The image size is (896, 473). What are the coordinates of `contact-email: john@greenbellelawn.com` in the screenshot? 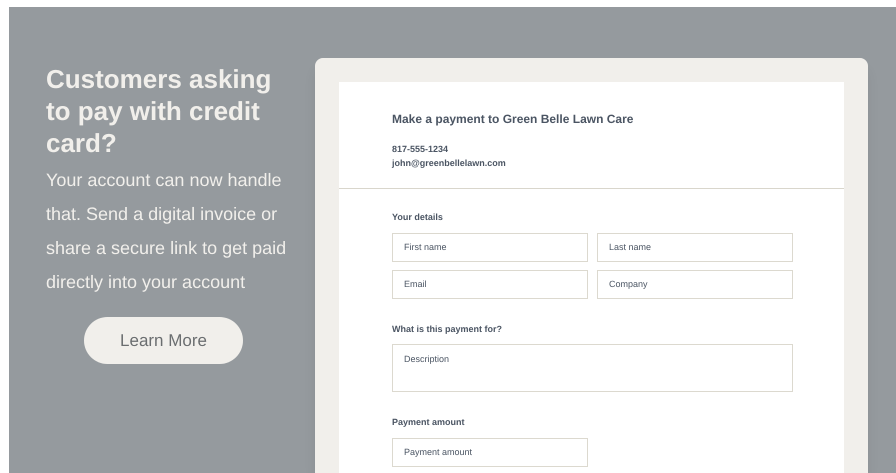 It's located at (449, 163).